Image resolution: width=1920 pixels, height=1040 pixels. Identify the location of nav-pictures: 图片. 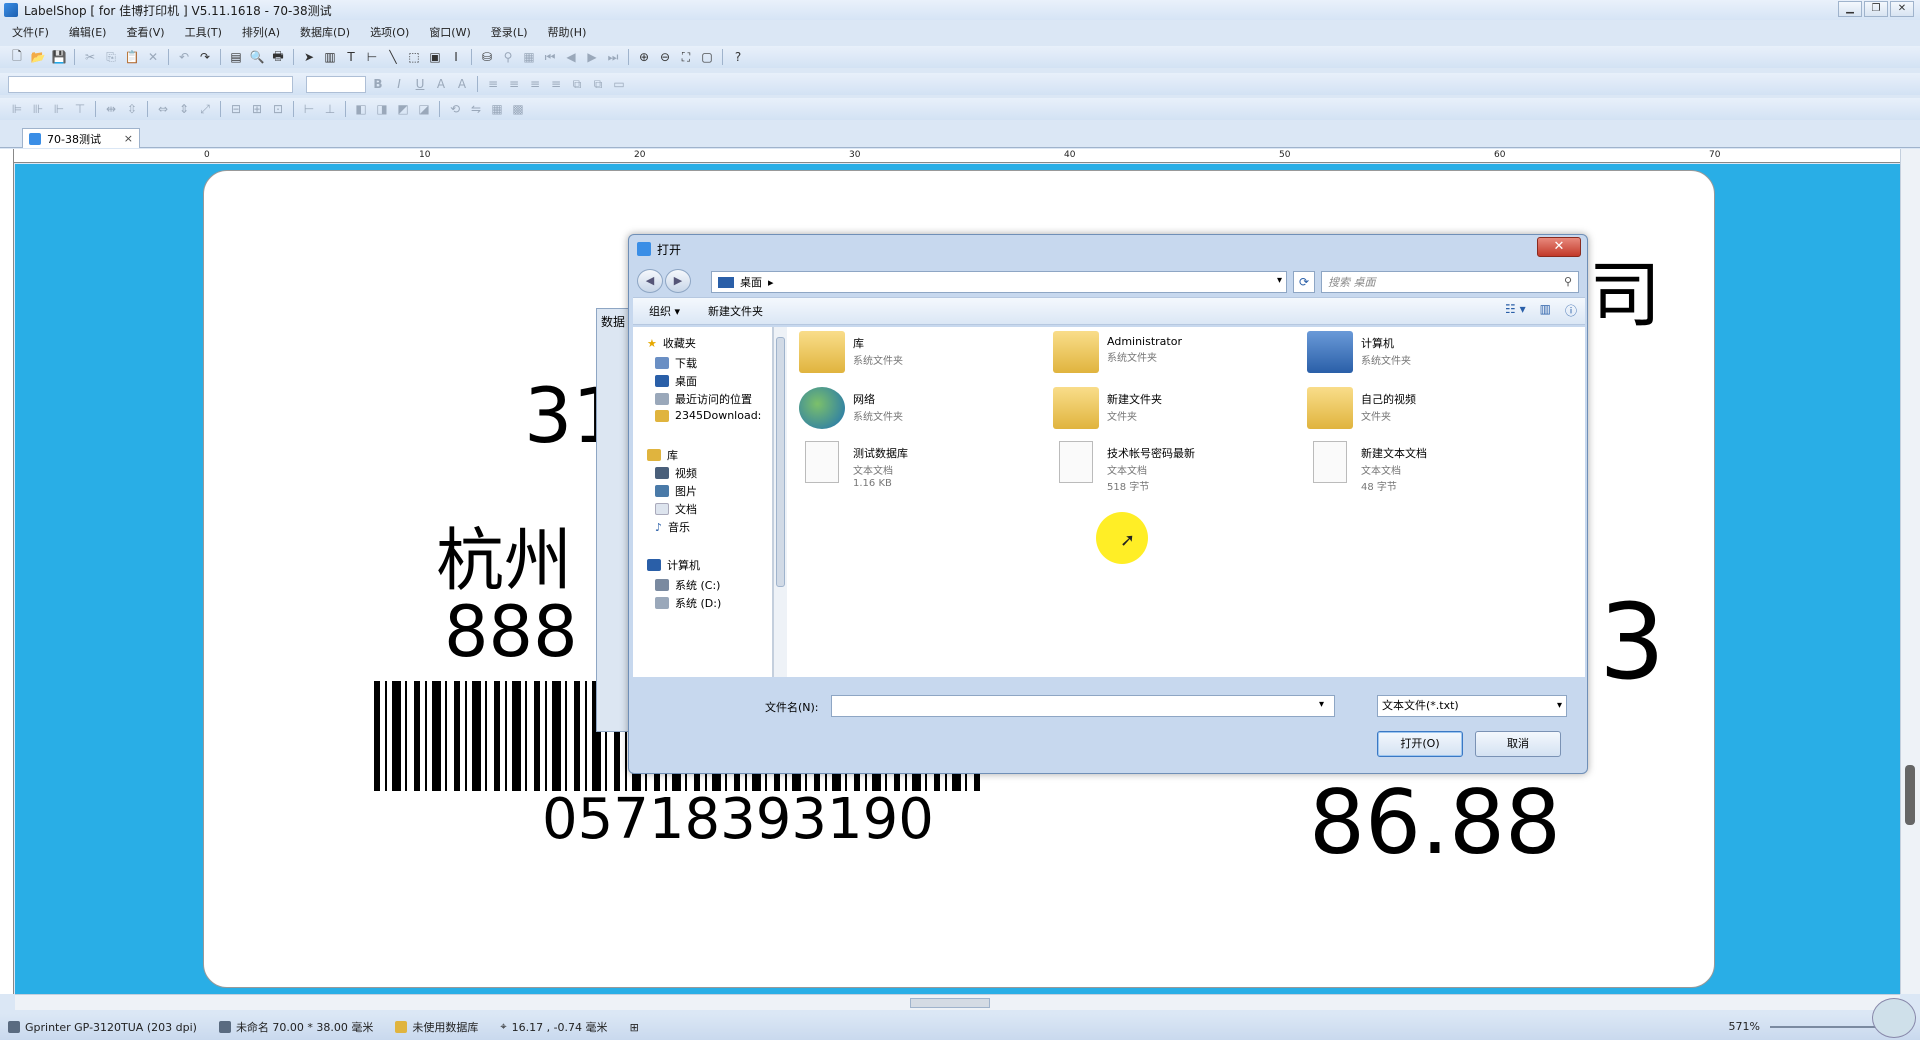
(676, 491).